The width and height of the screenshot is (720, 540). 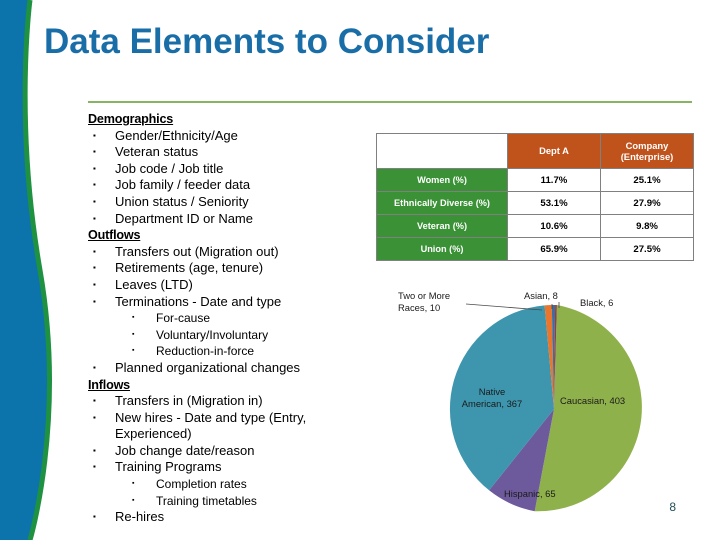 I want to click on page-number: 8, so click(x=672, y=507).